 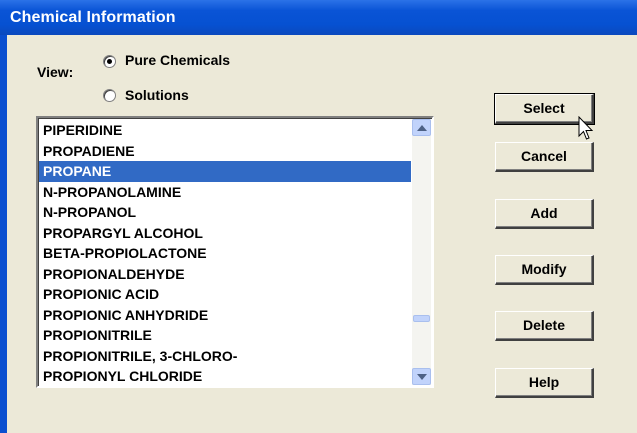 I want to click on list-item: PROPARGYL ALCOHOL, so click(x=225, y=233).